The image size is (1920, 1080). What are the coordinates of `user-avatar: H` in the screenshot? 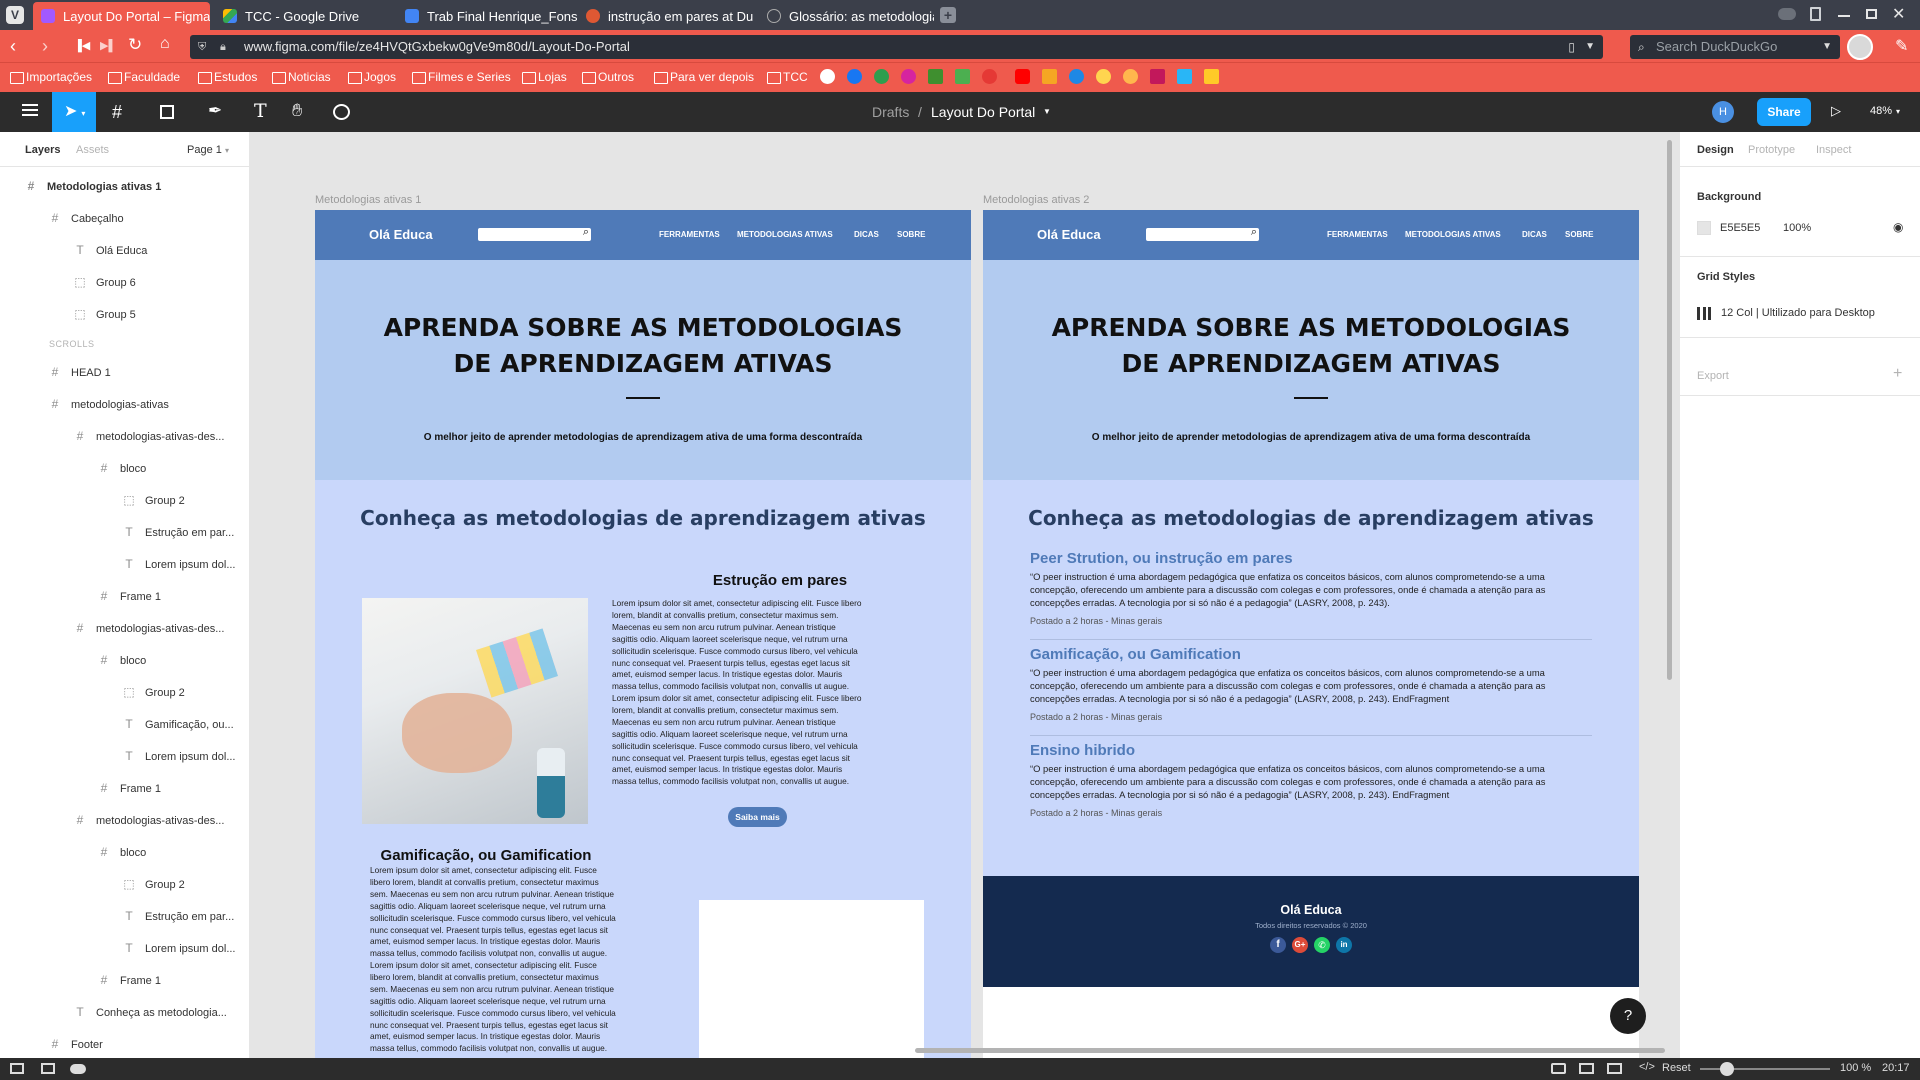 It's located at (1723, 112).